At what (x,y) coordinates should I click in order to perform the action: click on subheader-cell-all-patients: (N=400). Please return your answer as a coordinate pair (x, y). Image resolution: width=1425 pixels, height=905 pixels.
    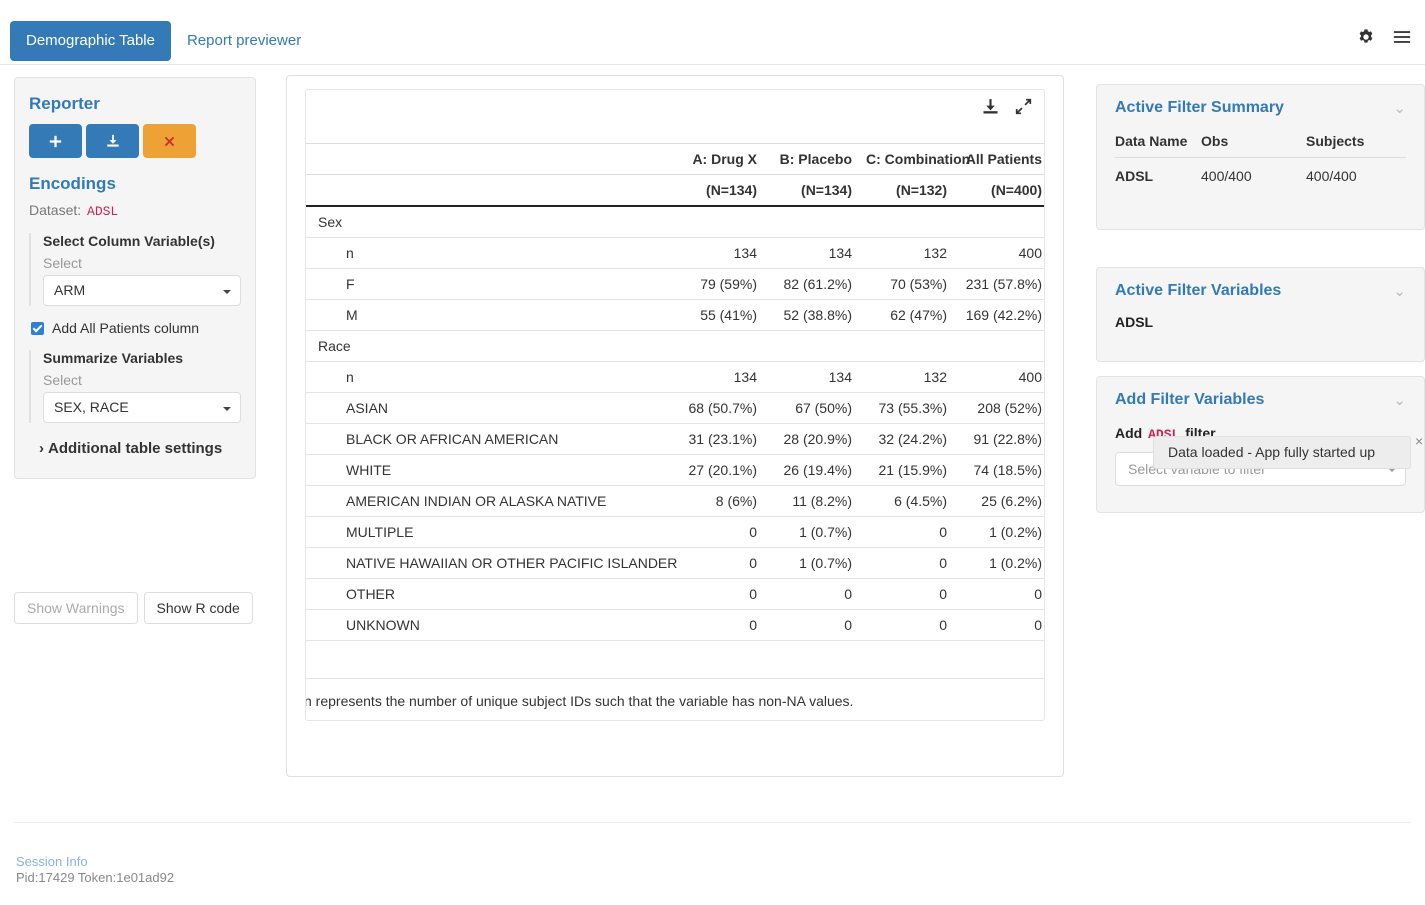
    Looking at the image, I should click on (1002, 190).